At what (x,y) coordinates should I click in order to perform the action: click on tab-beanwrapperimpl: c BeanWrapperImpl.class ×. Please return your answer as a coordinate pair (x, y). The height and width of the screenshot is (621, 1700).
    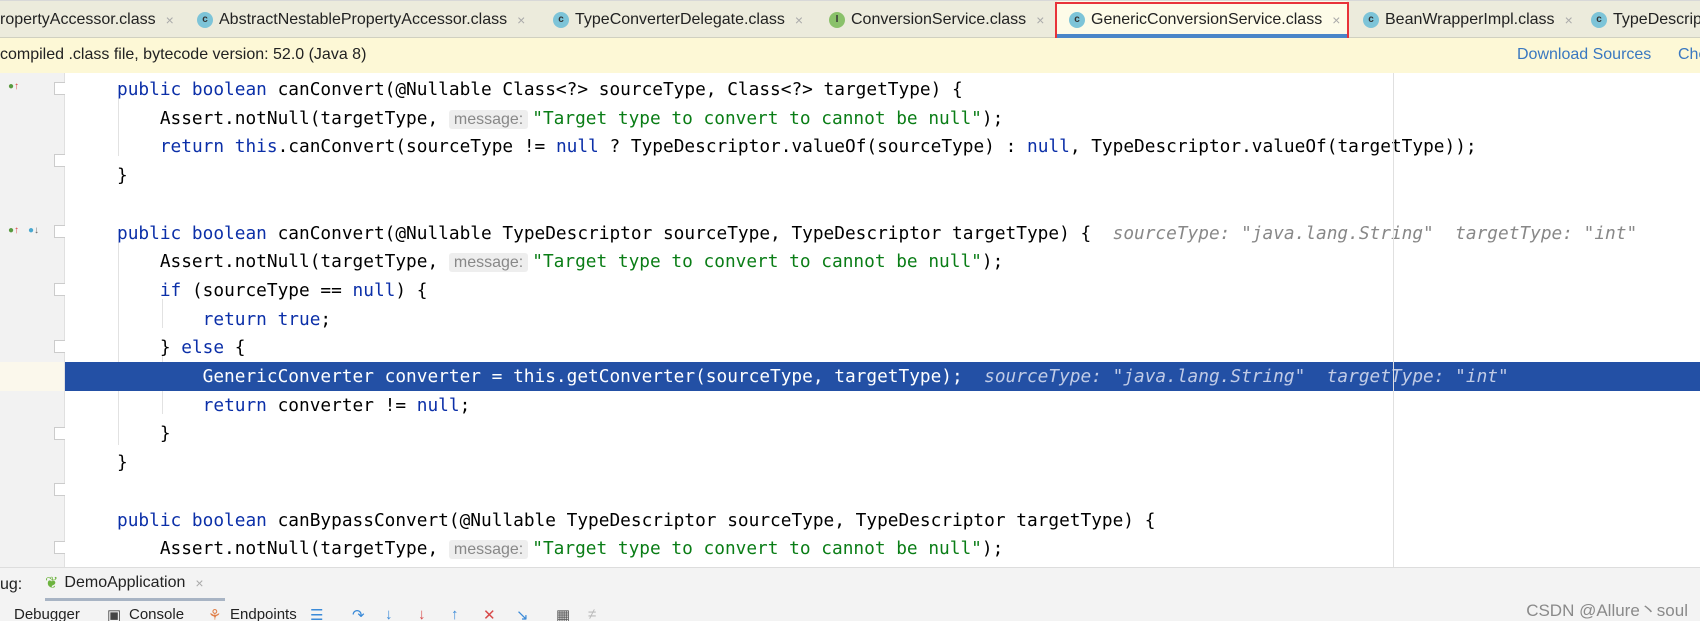
    Looking at the image, I should click on (1468, 19).